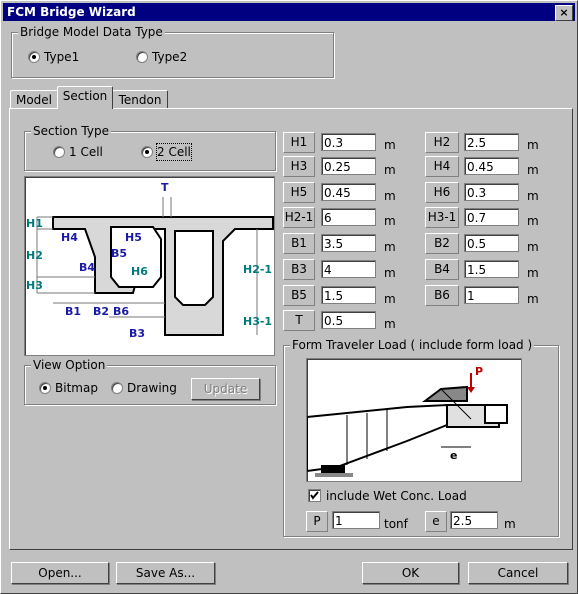 This screenshot has width=578, height=594. Describe the element at coordinates (390, 273) in the screenshot. I see `unit-b3: m` at that location.